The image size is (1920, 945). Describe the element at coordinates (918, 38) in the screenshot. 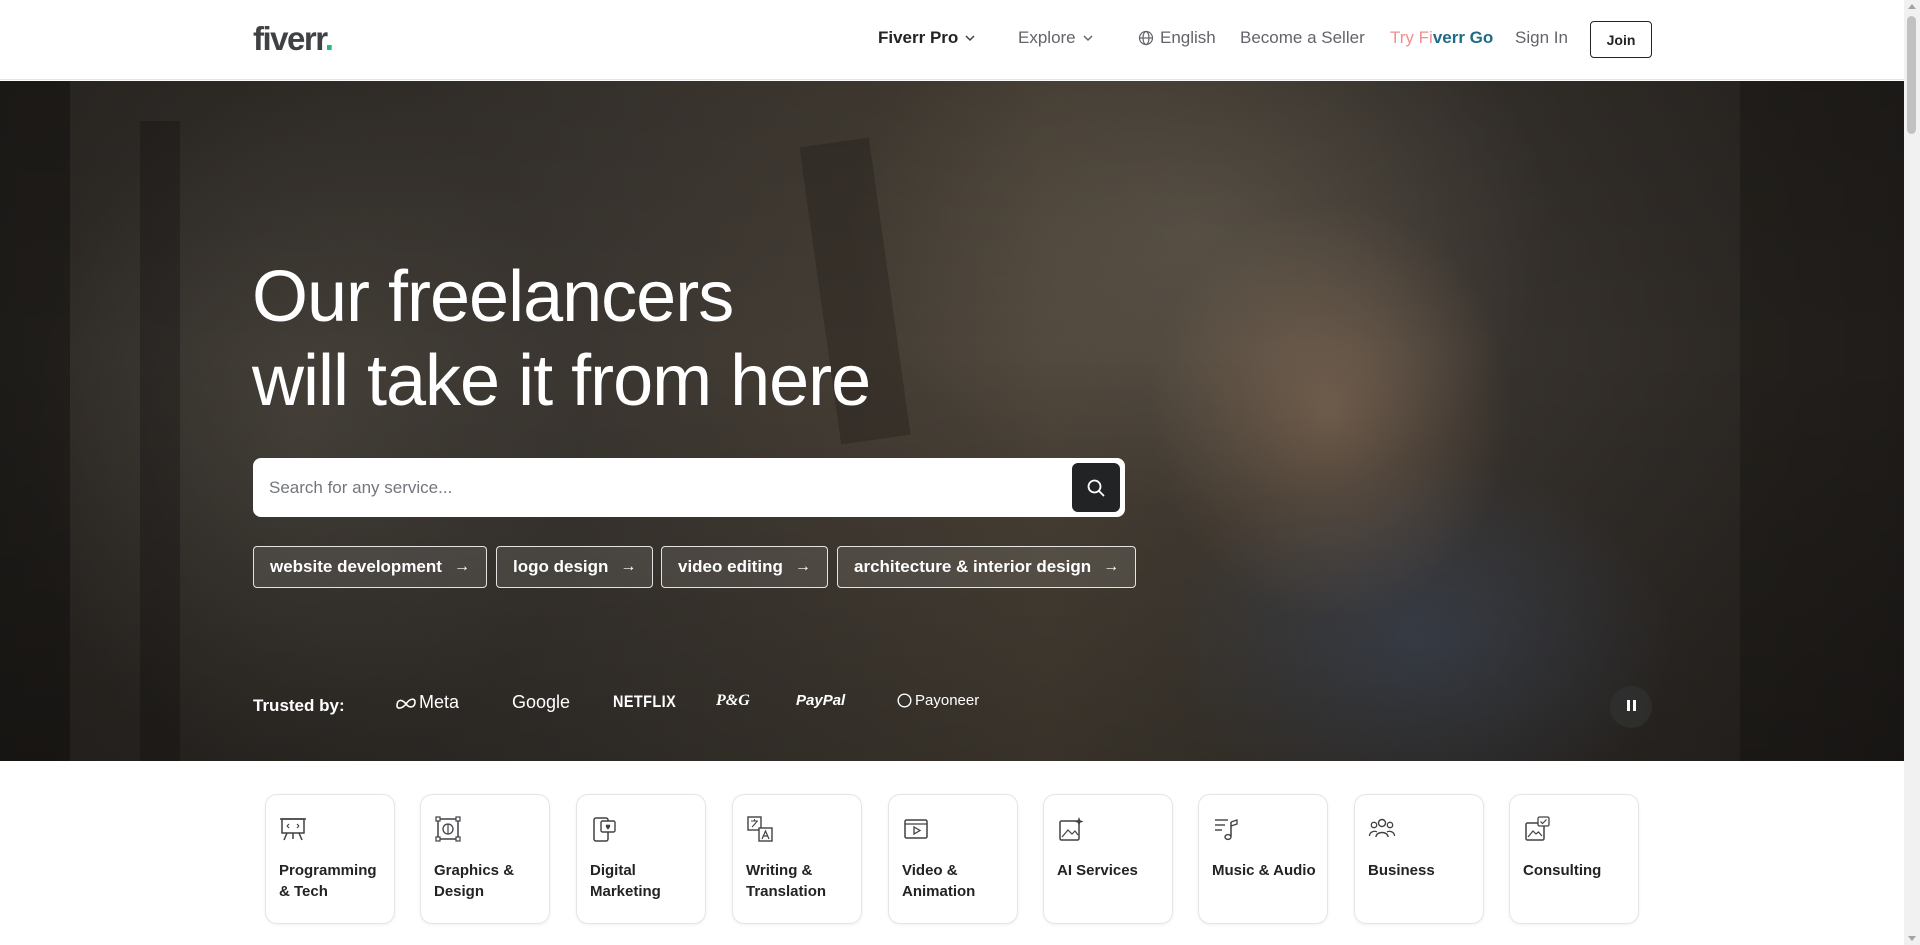

I see `nav-fiverr-pro-label: Fiverr Pro` at that location.